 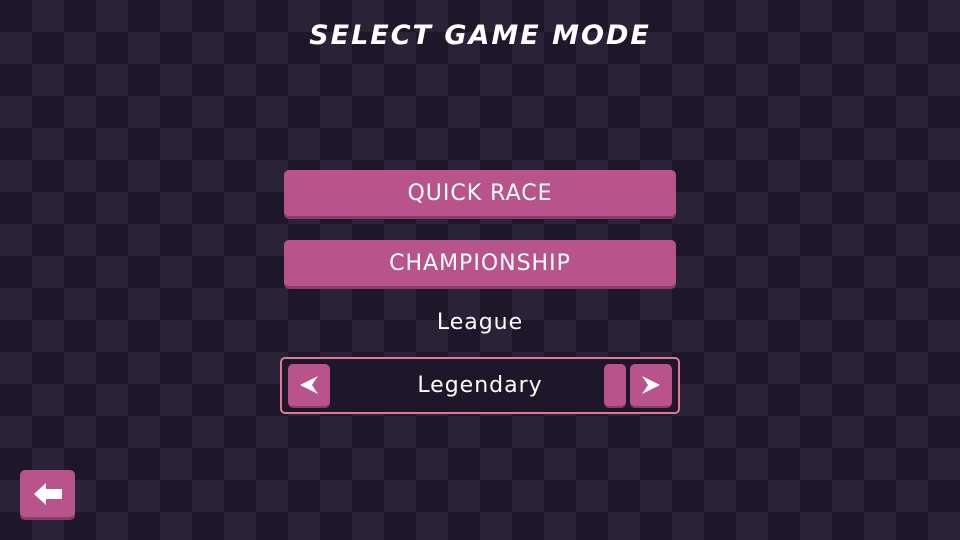 I want to click on back-arrow-icon, so click(x=47, y=493).